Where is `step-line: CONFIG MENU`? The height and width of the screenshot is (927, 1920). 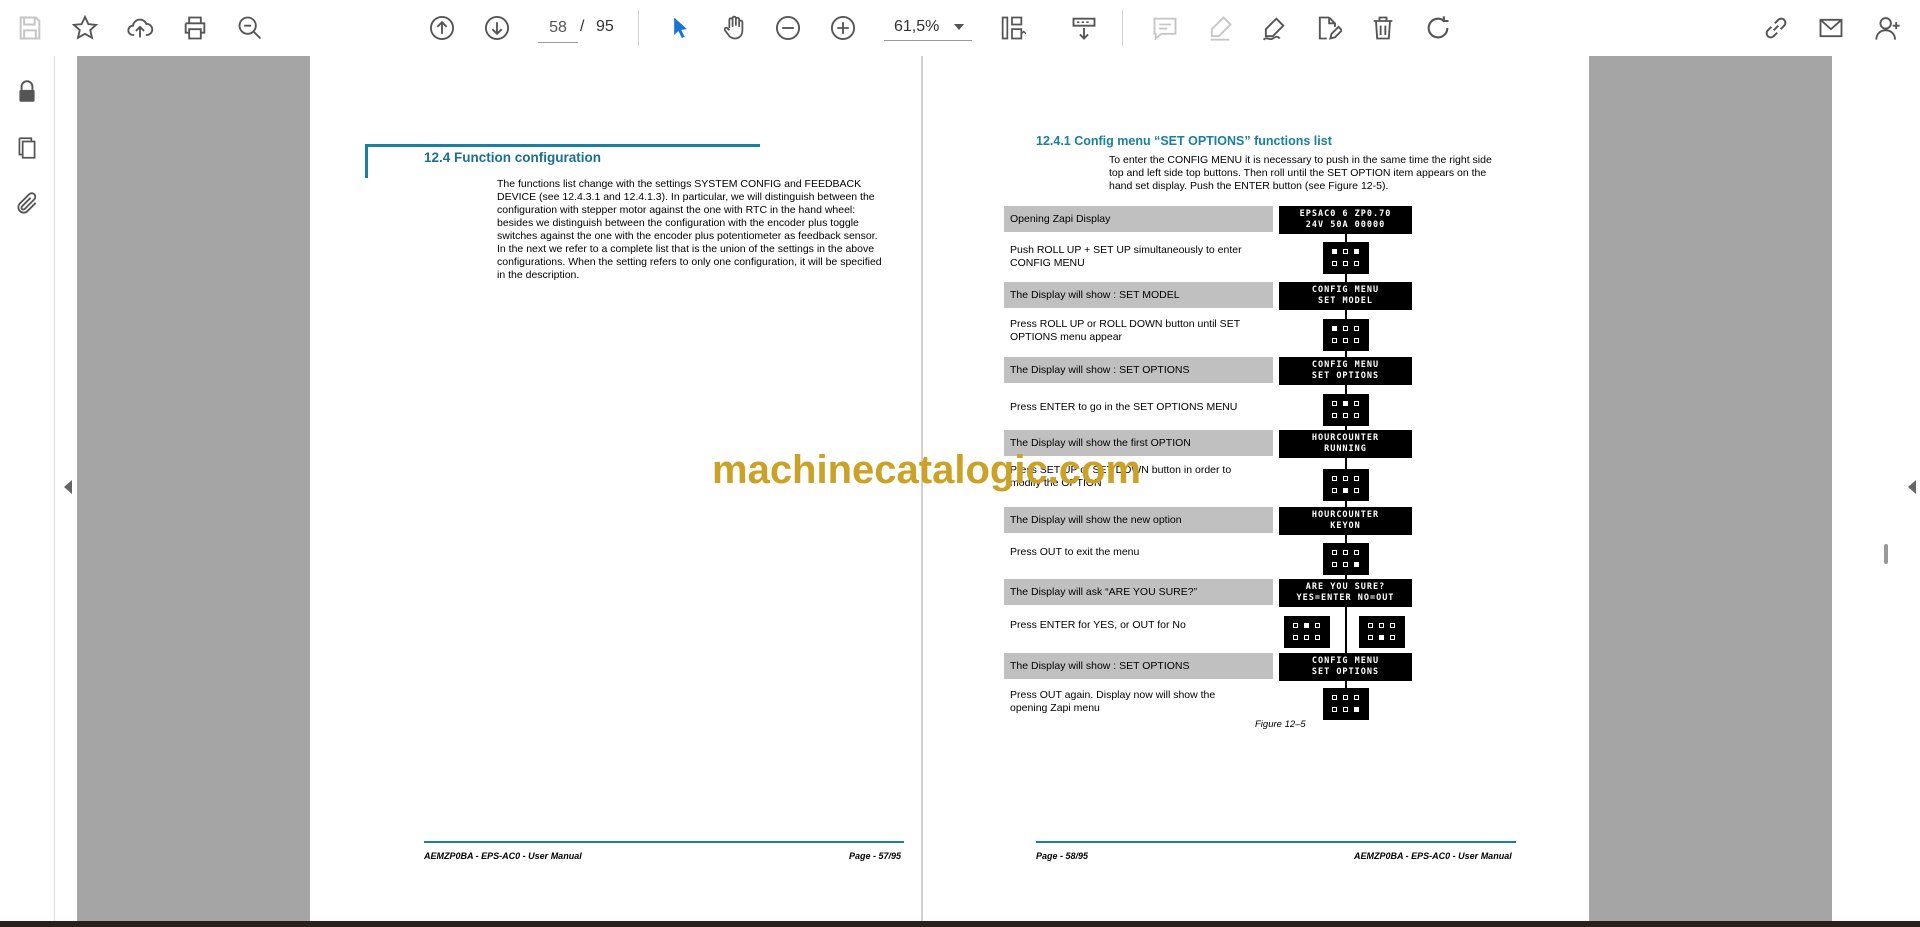 step-line: CONFIG MENU is located at coordinates (1047, 263).